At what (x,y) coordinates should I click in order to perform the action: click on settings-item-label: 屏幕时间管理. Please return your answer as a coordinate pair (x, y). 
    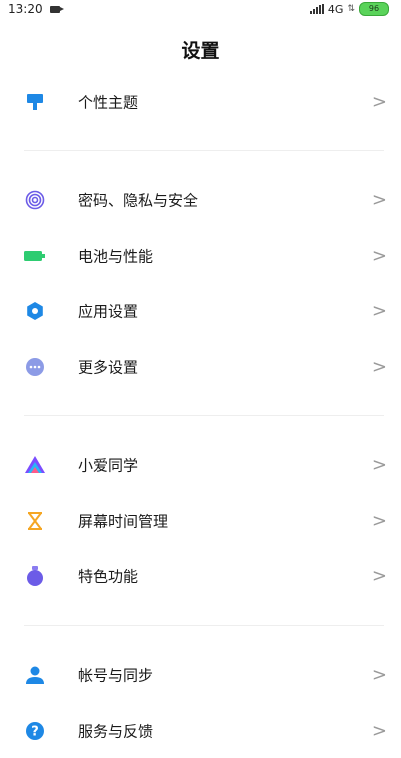
    Looking at the image, I should click on (123, 521).